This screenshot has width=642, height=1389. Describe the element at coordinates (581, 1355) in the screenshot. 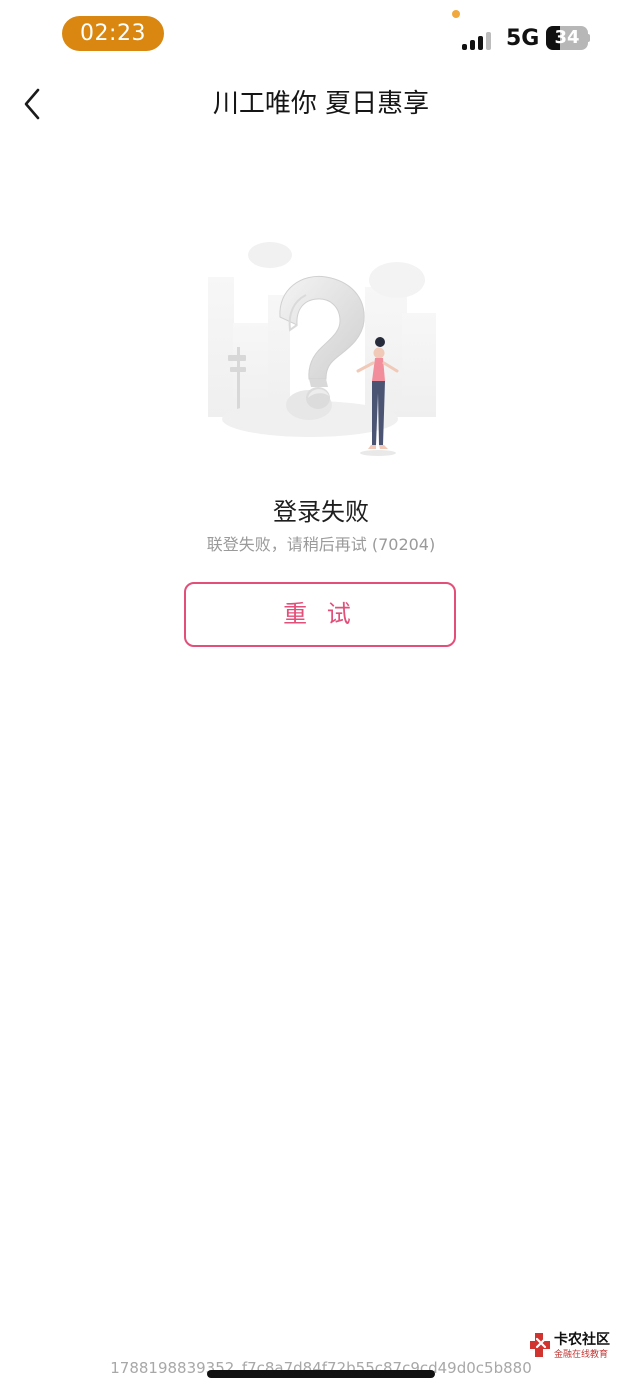

I see `watermark-subtitle: 金融在线教育` at that location.